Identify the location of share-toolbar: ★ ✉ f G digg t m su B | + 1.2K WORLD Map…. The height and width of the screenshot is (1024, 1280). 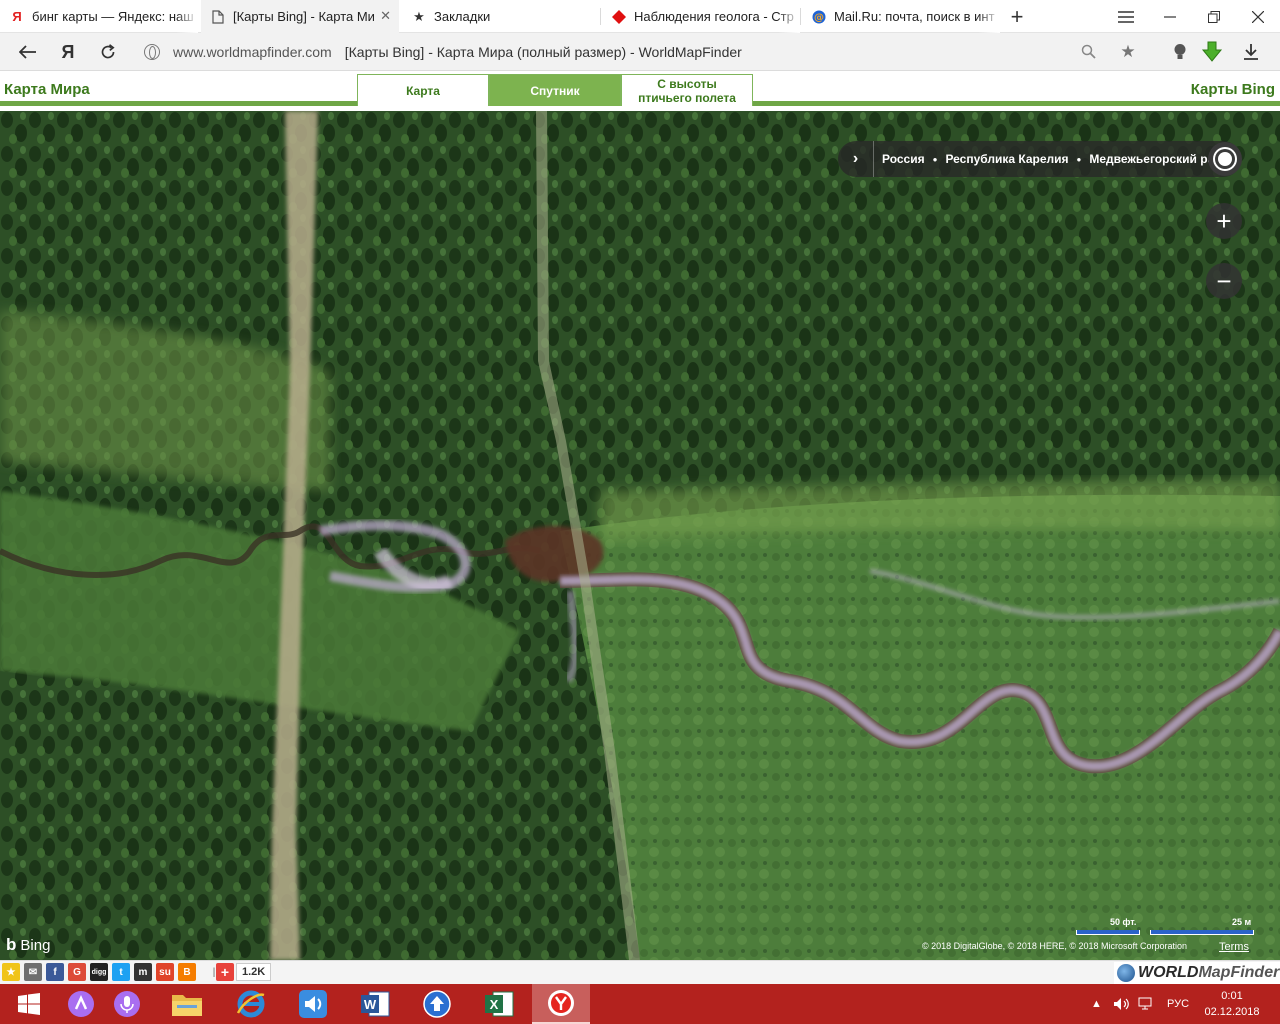
(640, 972).